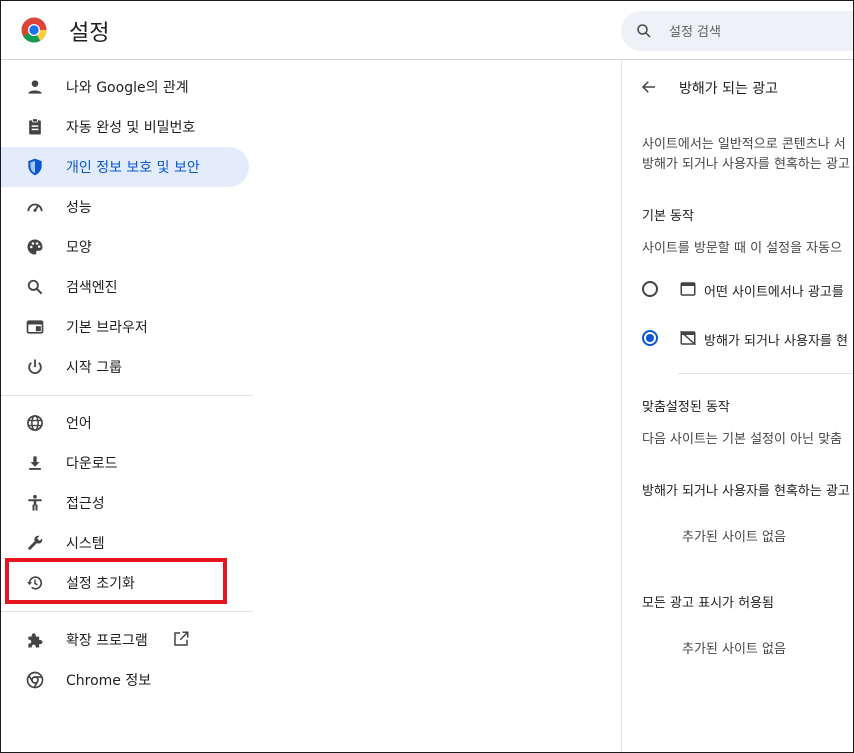 This screenshot has height=753, width=854. I want to click on custom-behavior-heading: 맞춤설정된 동작, so click(686, 407).